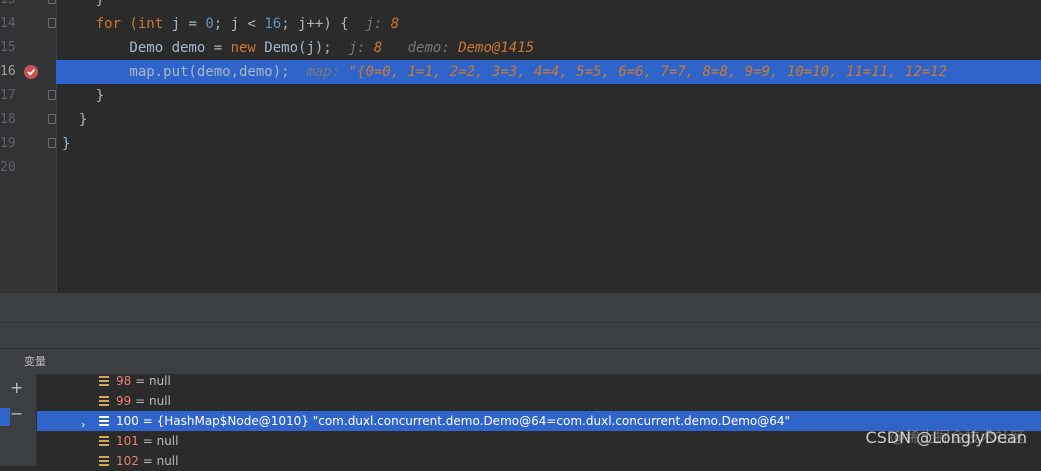 The image size is (1041, 471). I want to click on code-token: Demo@1415, so click(496, 48).